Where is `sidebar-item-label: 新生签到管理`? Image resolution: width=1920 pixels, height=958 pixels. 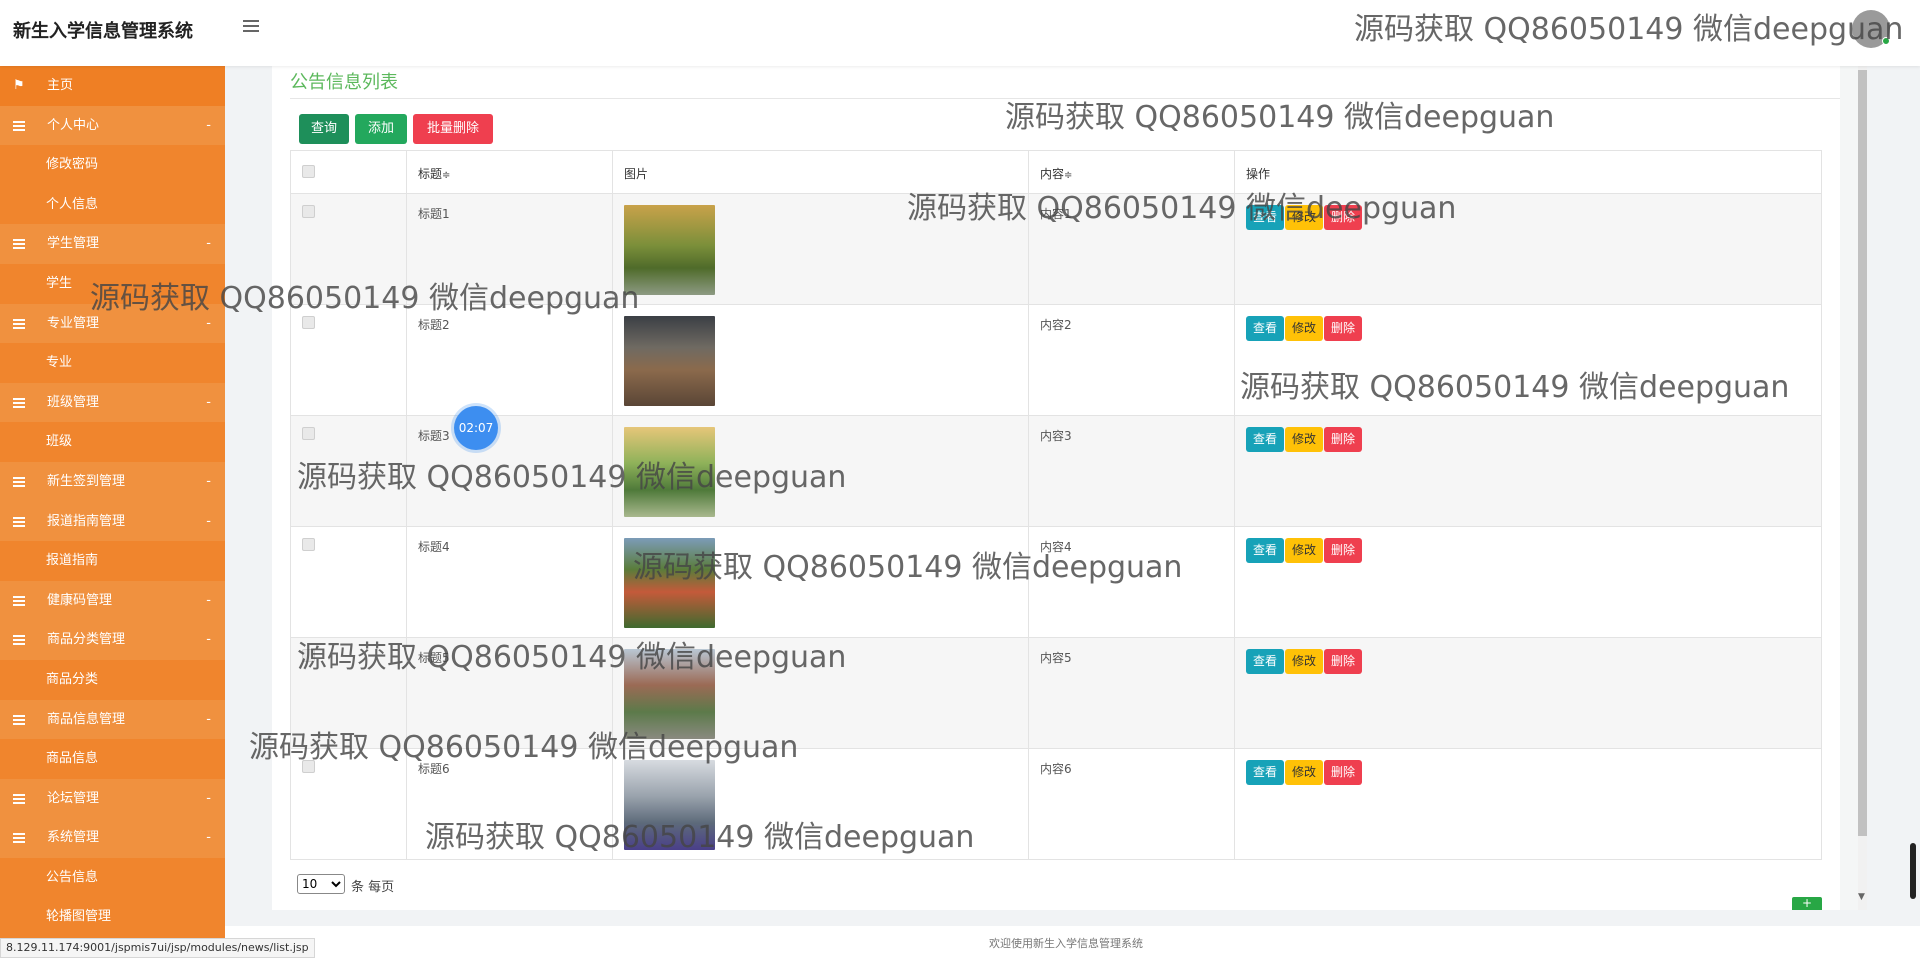 sidebar-item-label: 新生签到管理 is located at coordinates (86, 481).